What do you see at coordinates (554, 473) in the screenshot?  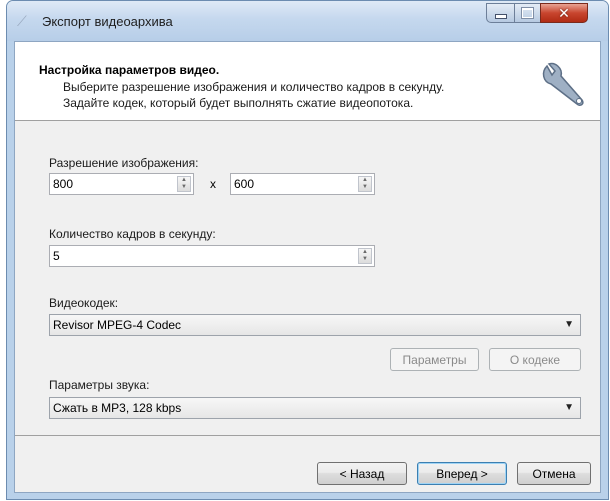 I see `cancel-button: Отмена` at bounding box center [554, 473].